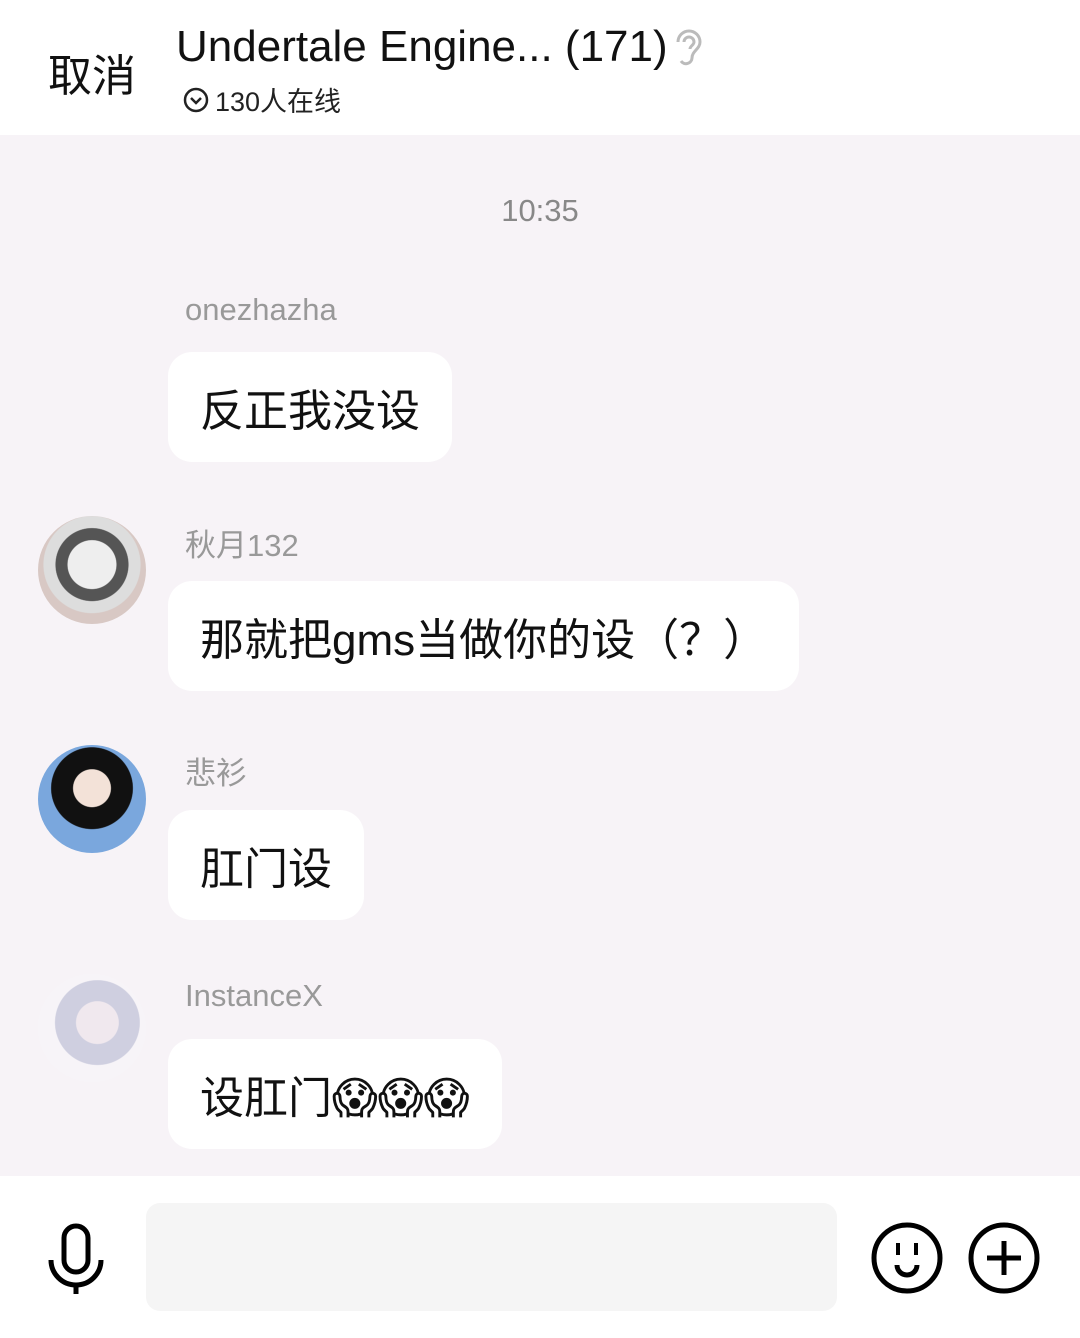 Image resolution: width=1080 pixels, height=1338 pixels. Describe the element at coordinates (254, 995) in the screenshot. I see `sender-name: InstanceX` at that location.